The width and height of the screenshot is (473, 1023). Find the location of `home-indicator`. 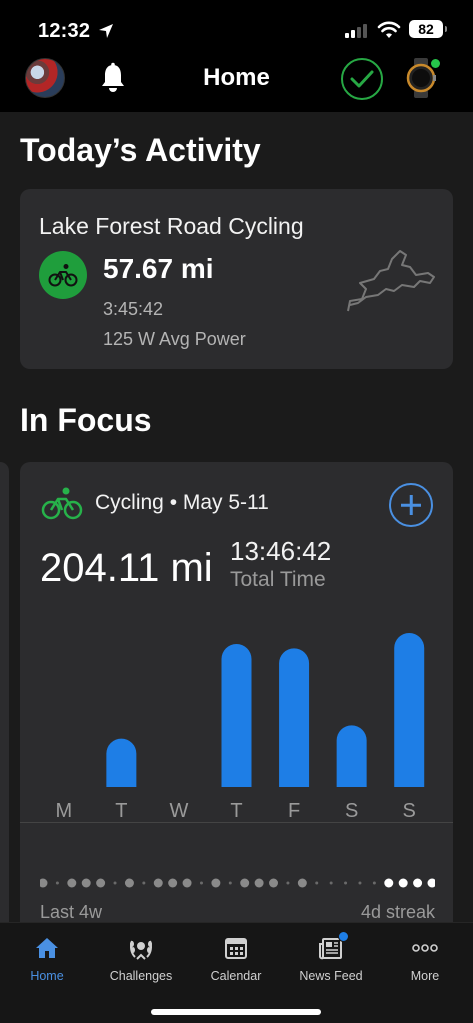

home-indicator is located at coordinates (236, 1012).